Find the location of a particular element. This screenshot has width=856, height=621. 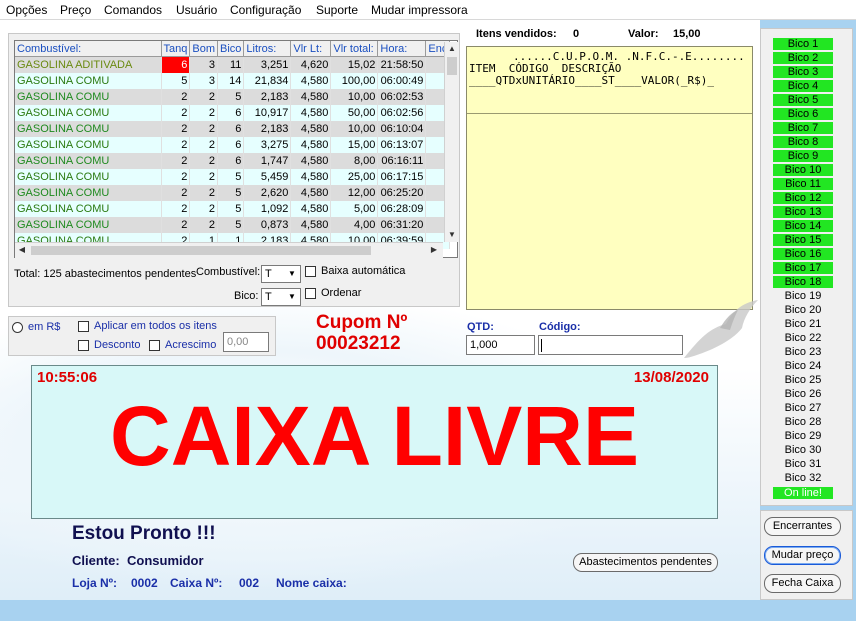

discount-value-input: 0,00 is located at coordinates (246, 342).